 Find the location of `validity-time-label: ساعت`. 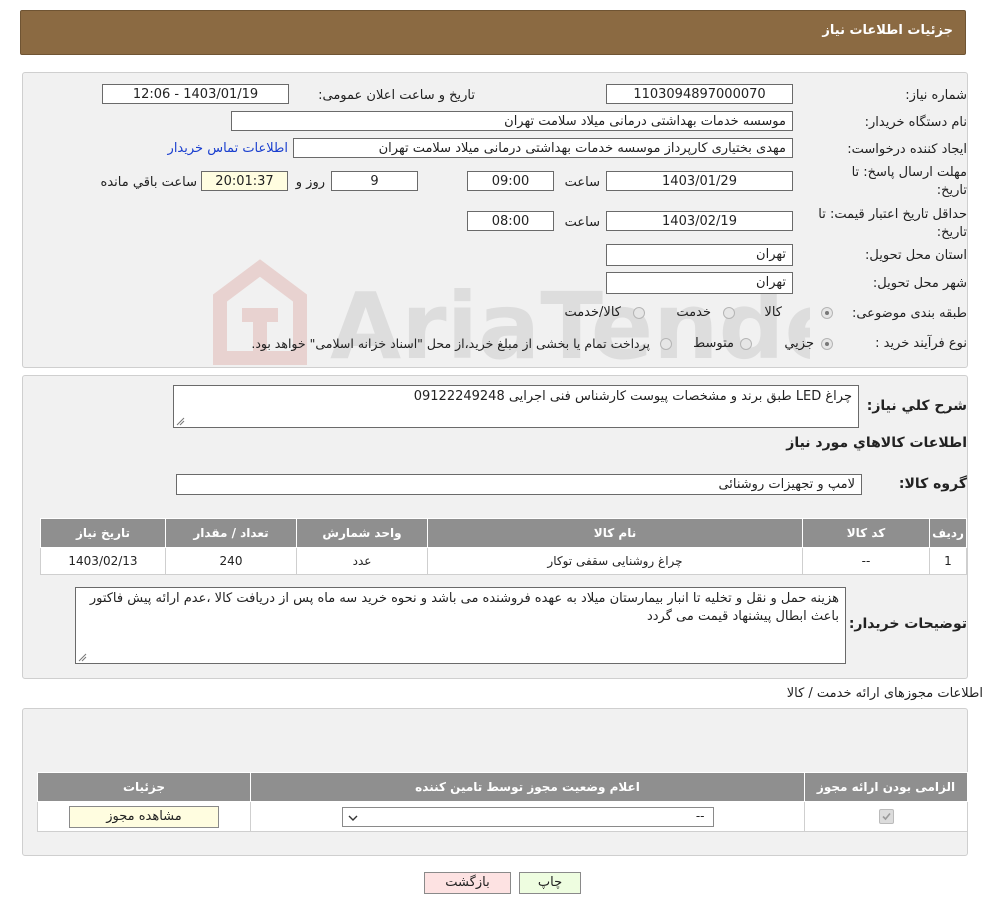

validity-time-label: ساعت is located at coordinates (582, 222).